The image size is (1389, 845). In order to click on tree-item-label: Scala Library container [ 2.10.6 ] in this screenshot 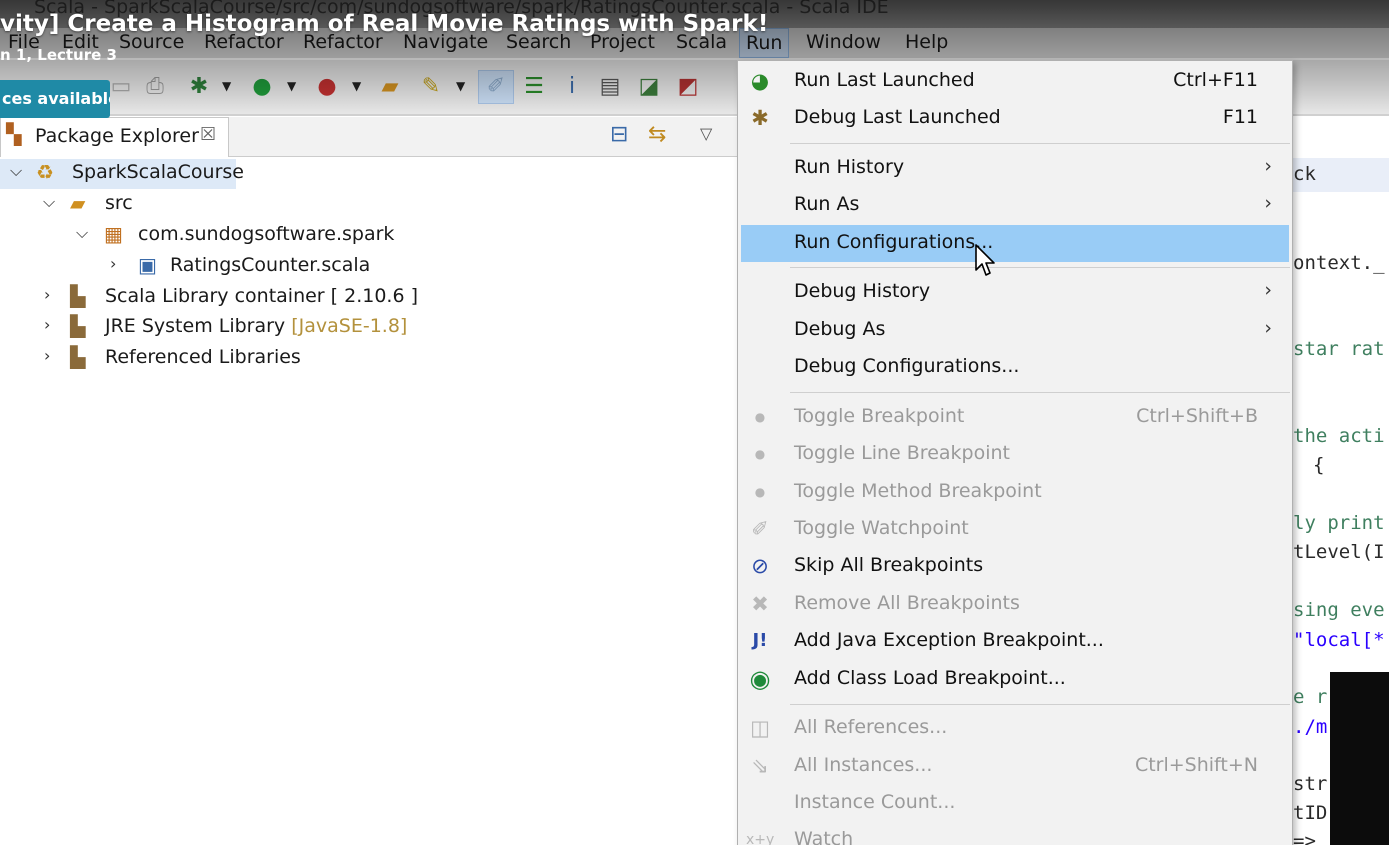, I will do `click(261, 296)`.